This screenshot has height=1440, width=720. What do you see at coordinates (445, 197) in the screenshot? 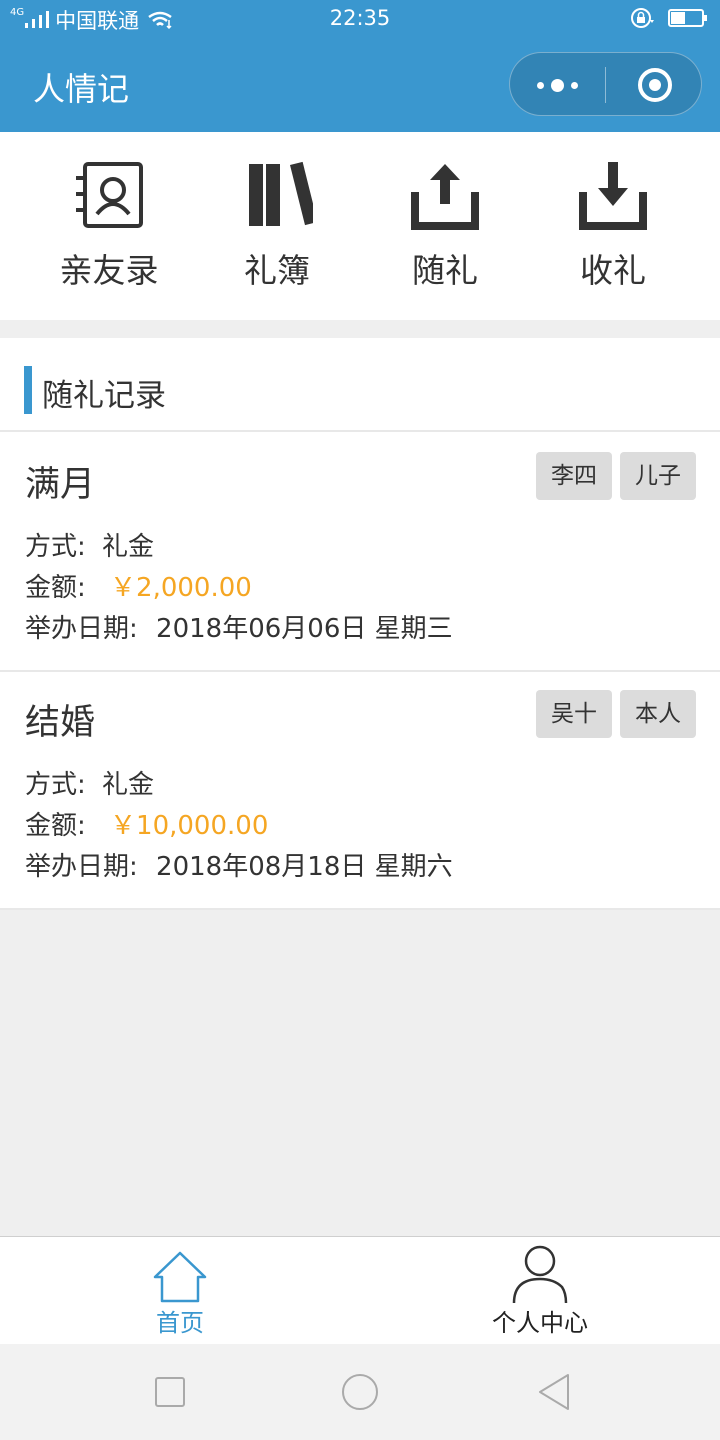
I see `upload-icon` at bounding box center [445, 197].